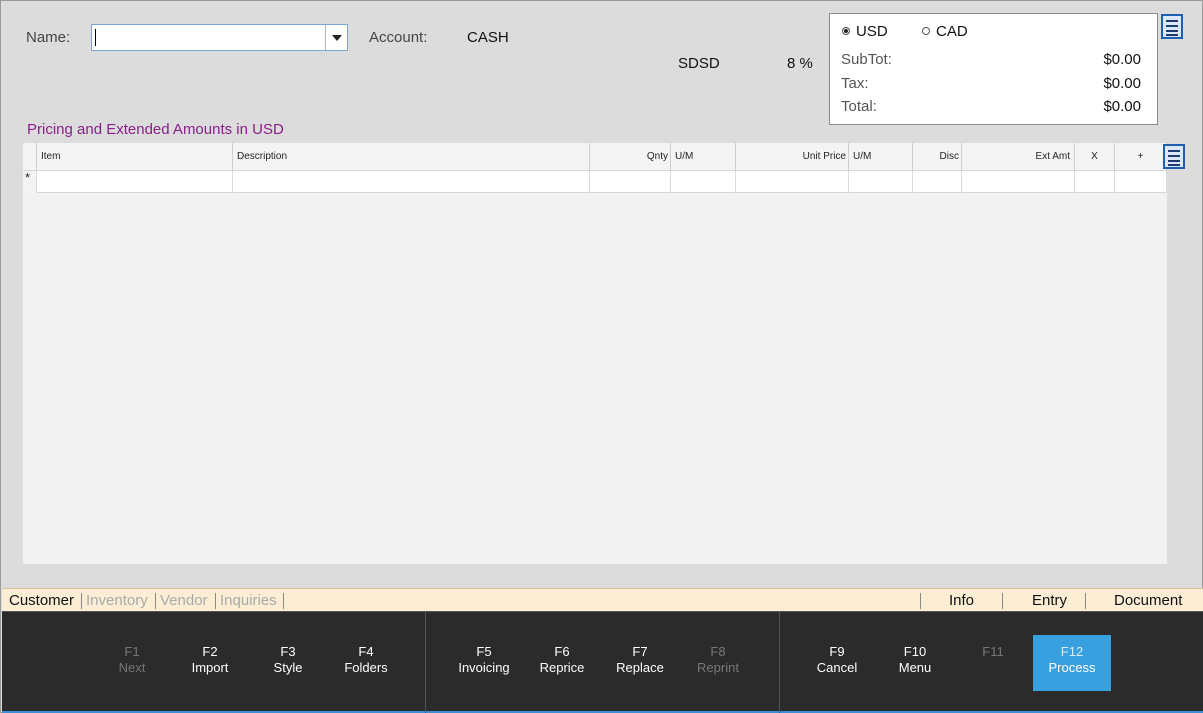 The height and width of the screenshot is (713, 1203). Describe the element at coordinates (881, 157) in the screenshot. I see `column-header-price-um: U/M` at that location.